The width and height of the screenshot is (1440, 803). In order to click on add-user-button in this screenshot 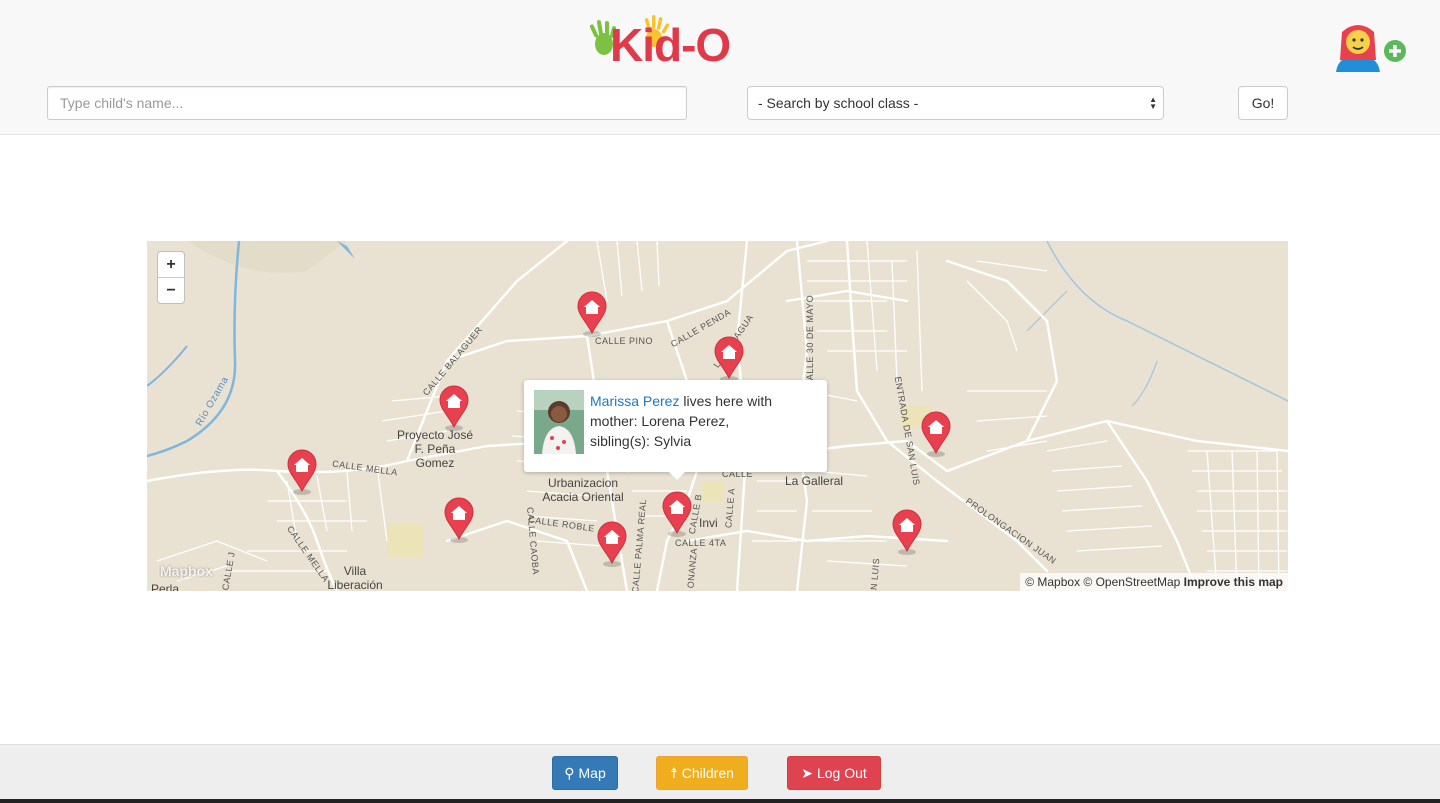, I will do `click(1370, 48)`.